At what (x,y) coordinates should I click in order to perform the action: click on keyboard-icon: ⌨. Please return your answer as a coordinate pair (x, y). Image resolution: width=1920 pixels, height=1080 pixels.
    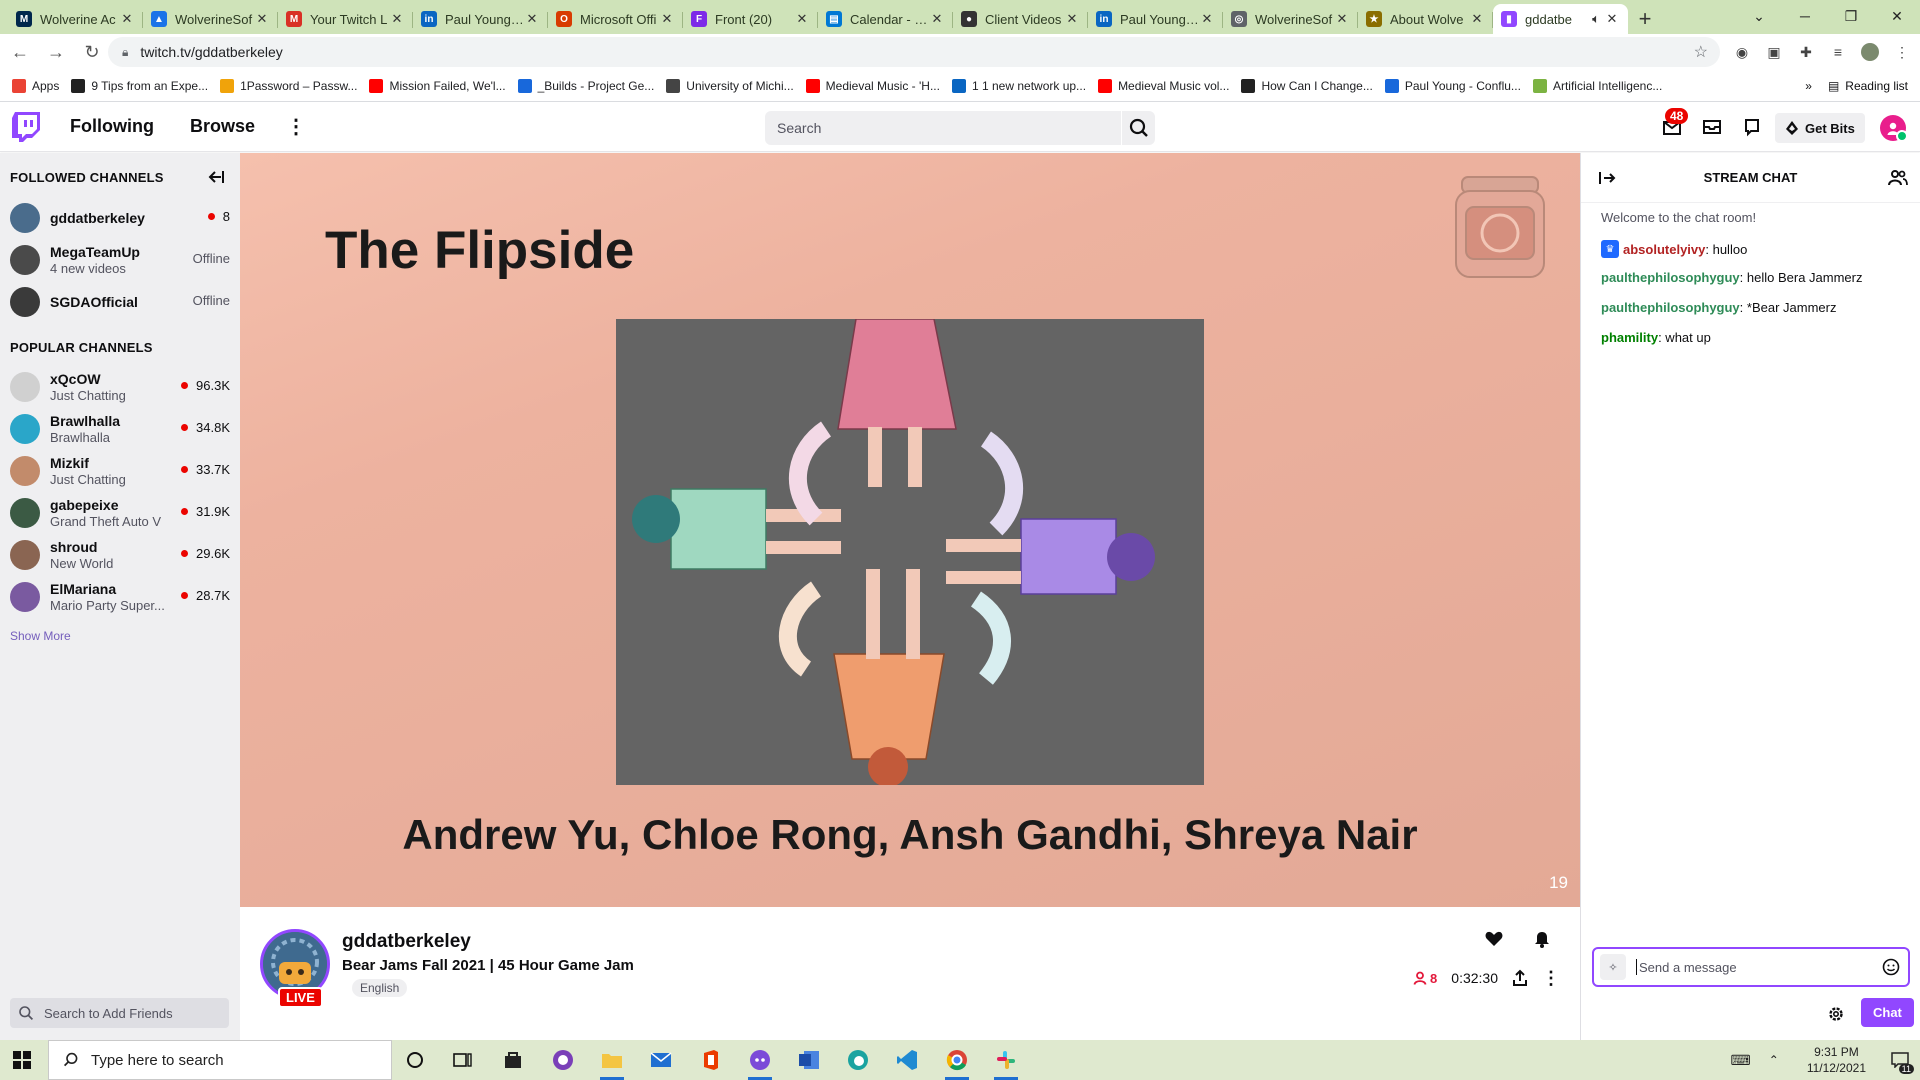
    Looking at the image, I should click on (1741, 1060).